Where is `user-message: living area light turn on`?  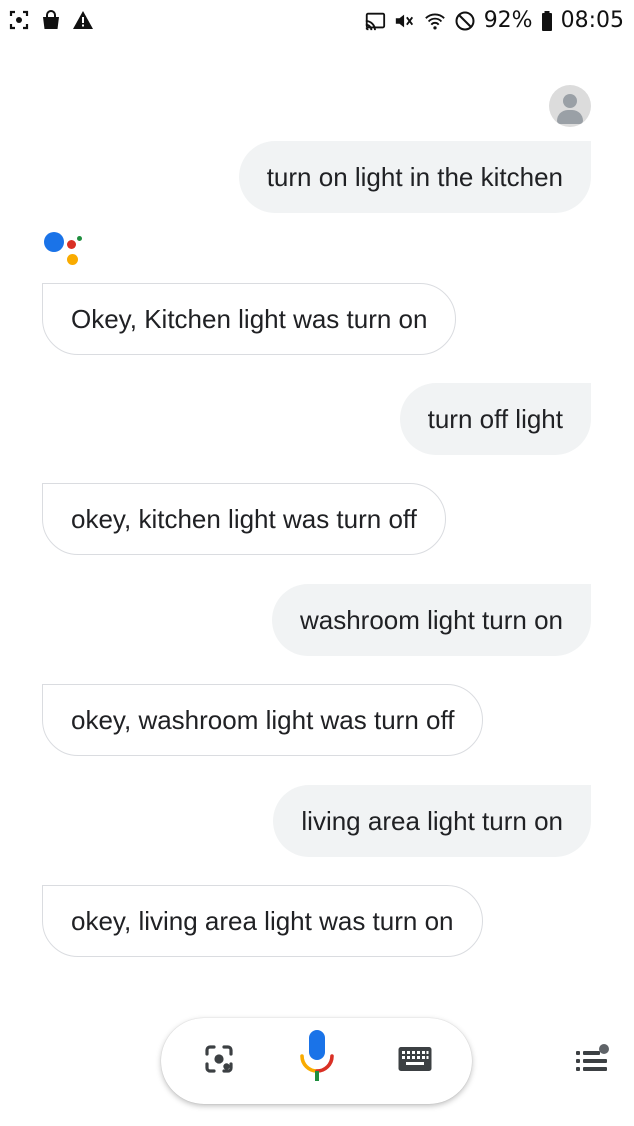 user-message: living area light turn on is located at coordinates (432, 821).